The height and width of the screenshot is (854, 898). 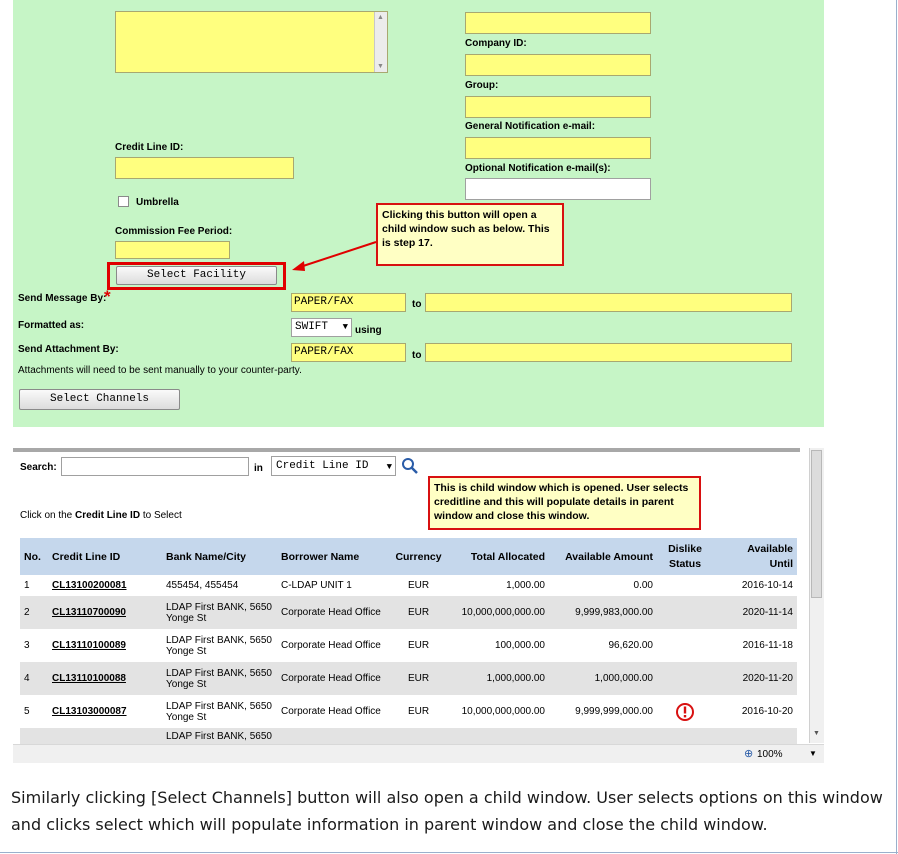 What do you see at coordinates (172, 250) in the screenshot?
I see `commission-fee-field` at bounding box center [172, 250].